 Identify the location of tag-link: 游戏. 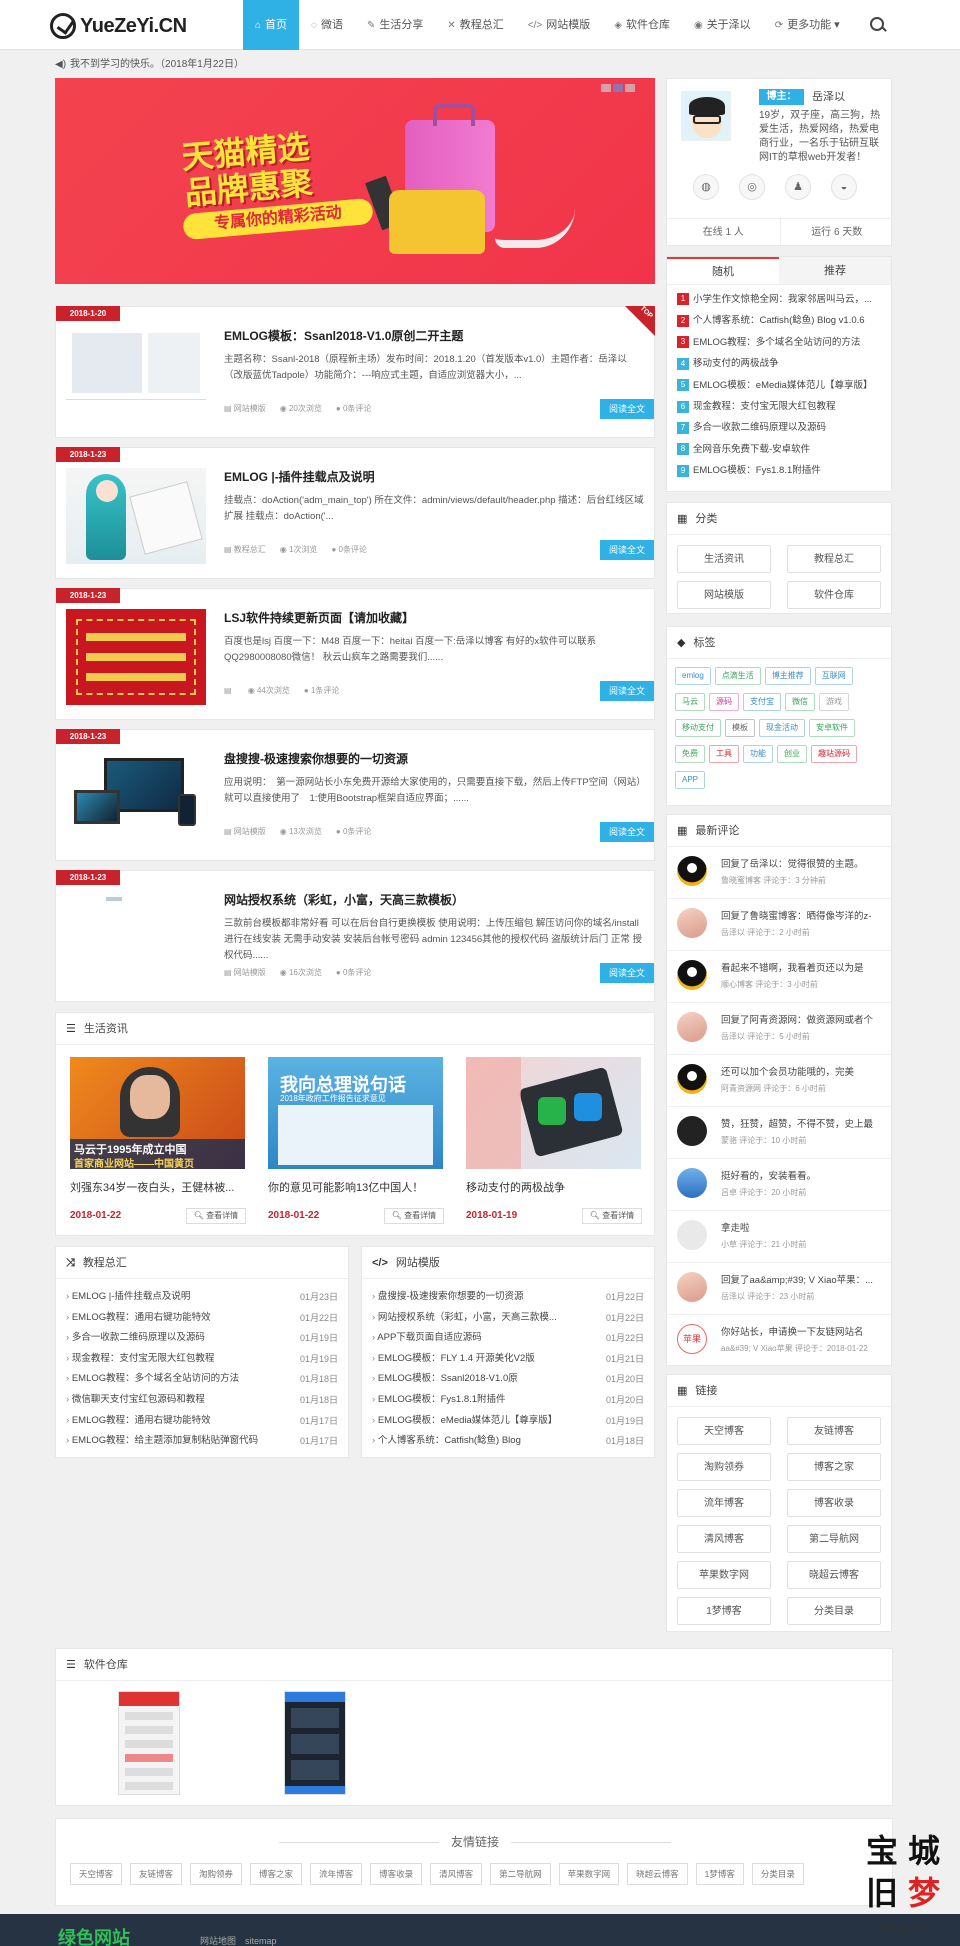
(834, 702).